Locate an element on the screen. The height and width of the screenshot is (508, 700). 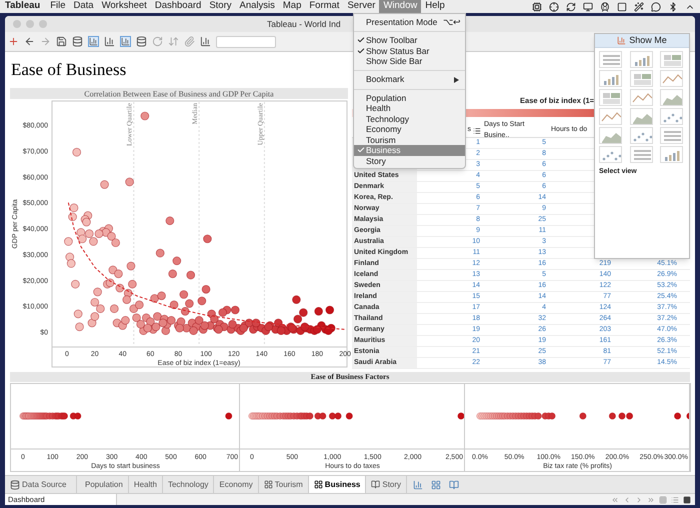
app-menu: Tableau is located at coordinates (22, 7).